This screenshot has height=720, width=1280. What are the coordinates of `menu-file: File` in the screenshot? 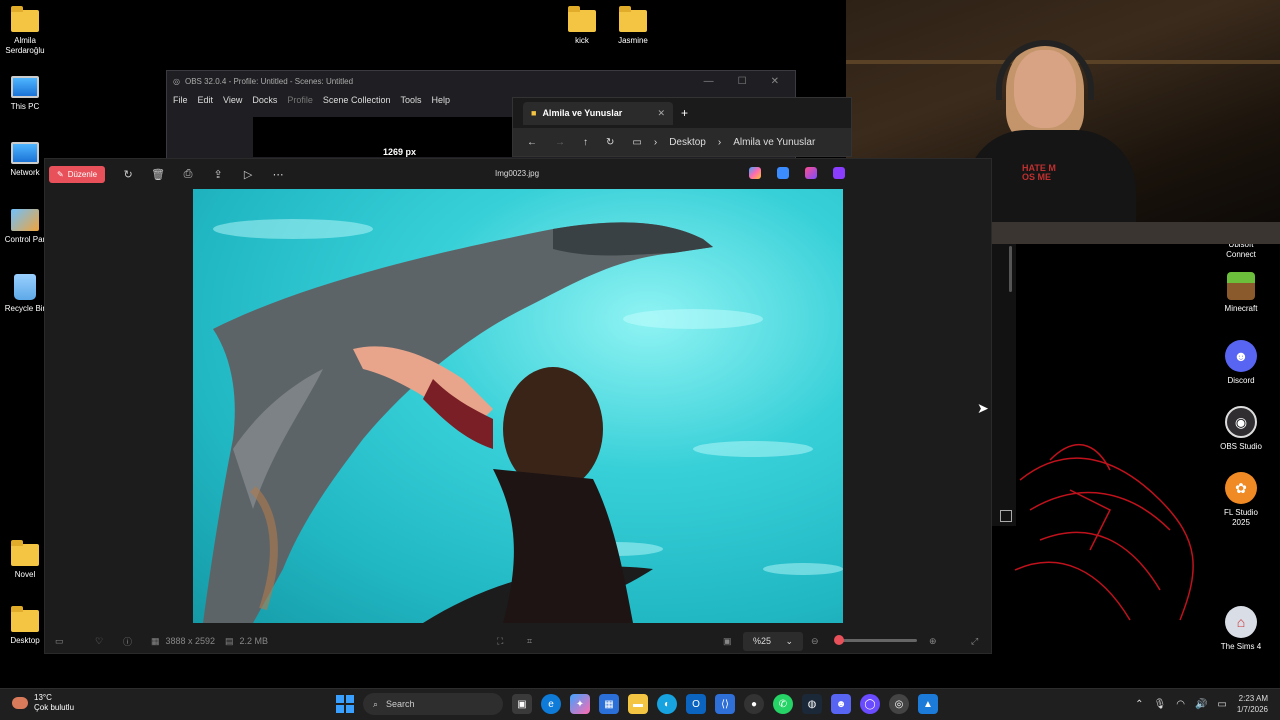 It's located at (180, 100).